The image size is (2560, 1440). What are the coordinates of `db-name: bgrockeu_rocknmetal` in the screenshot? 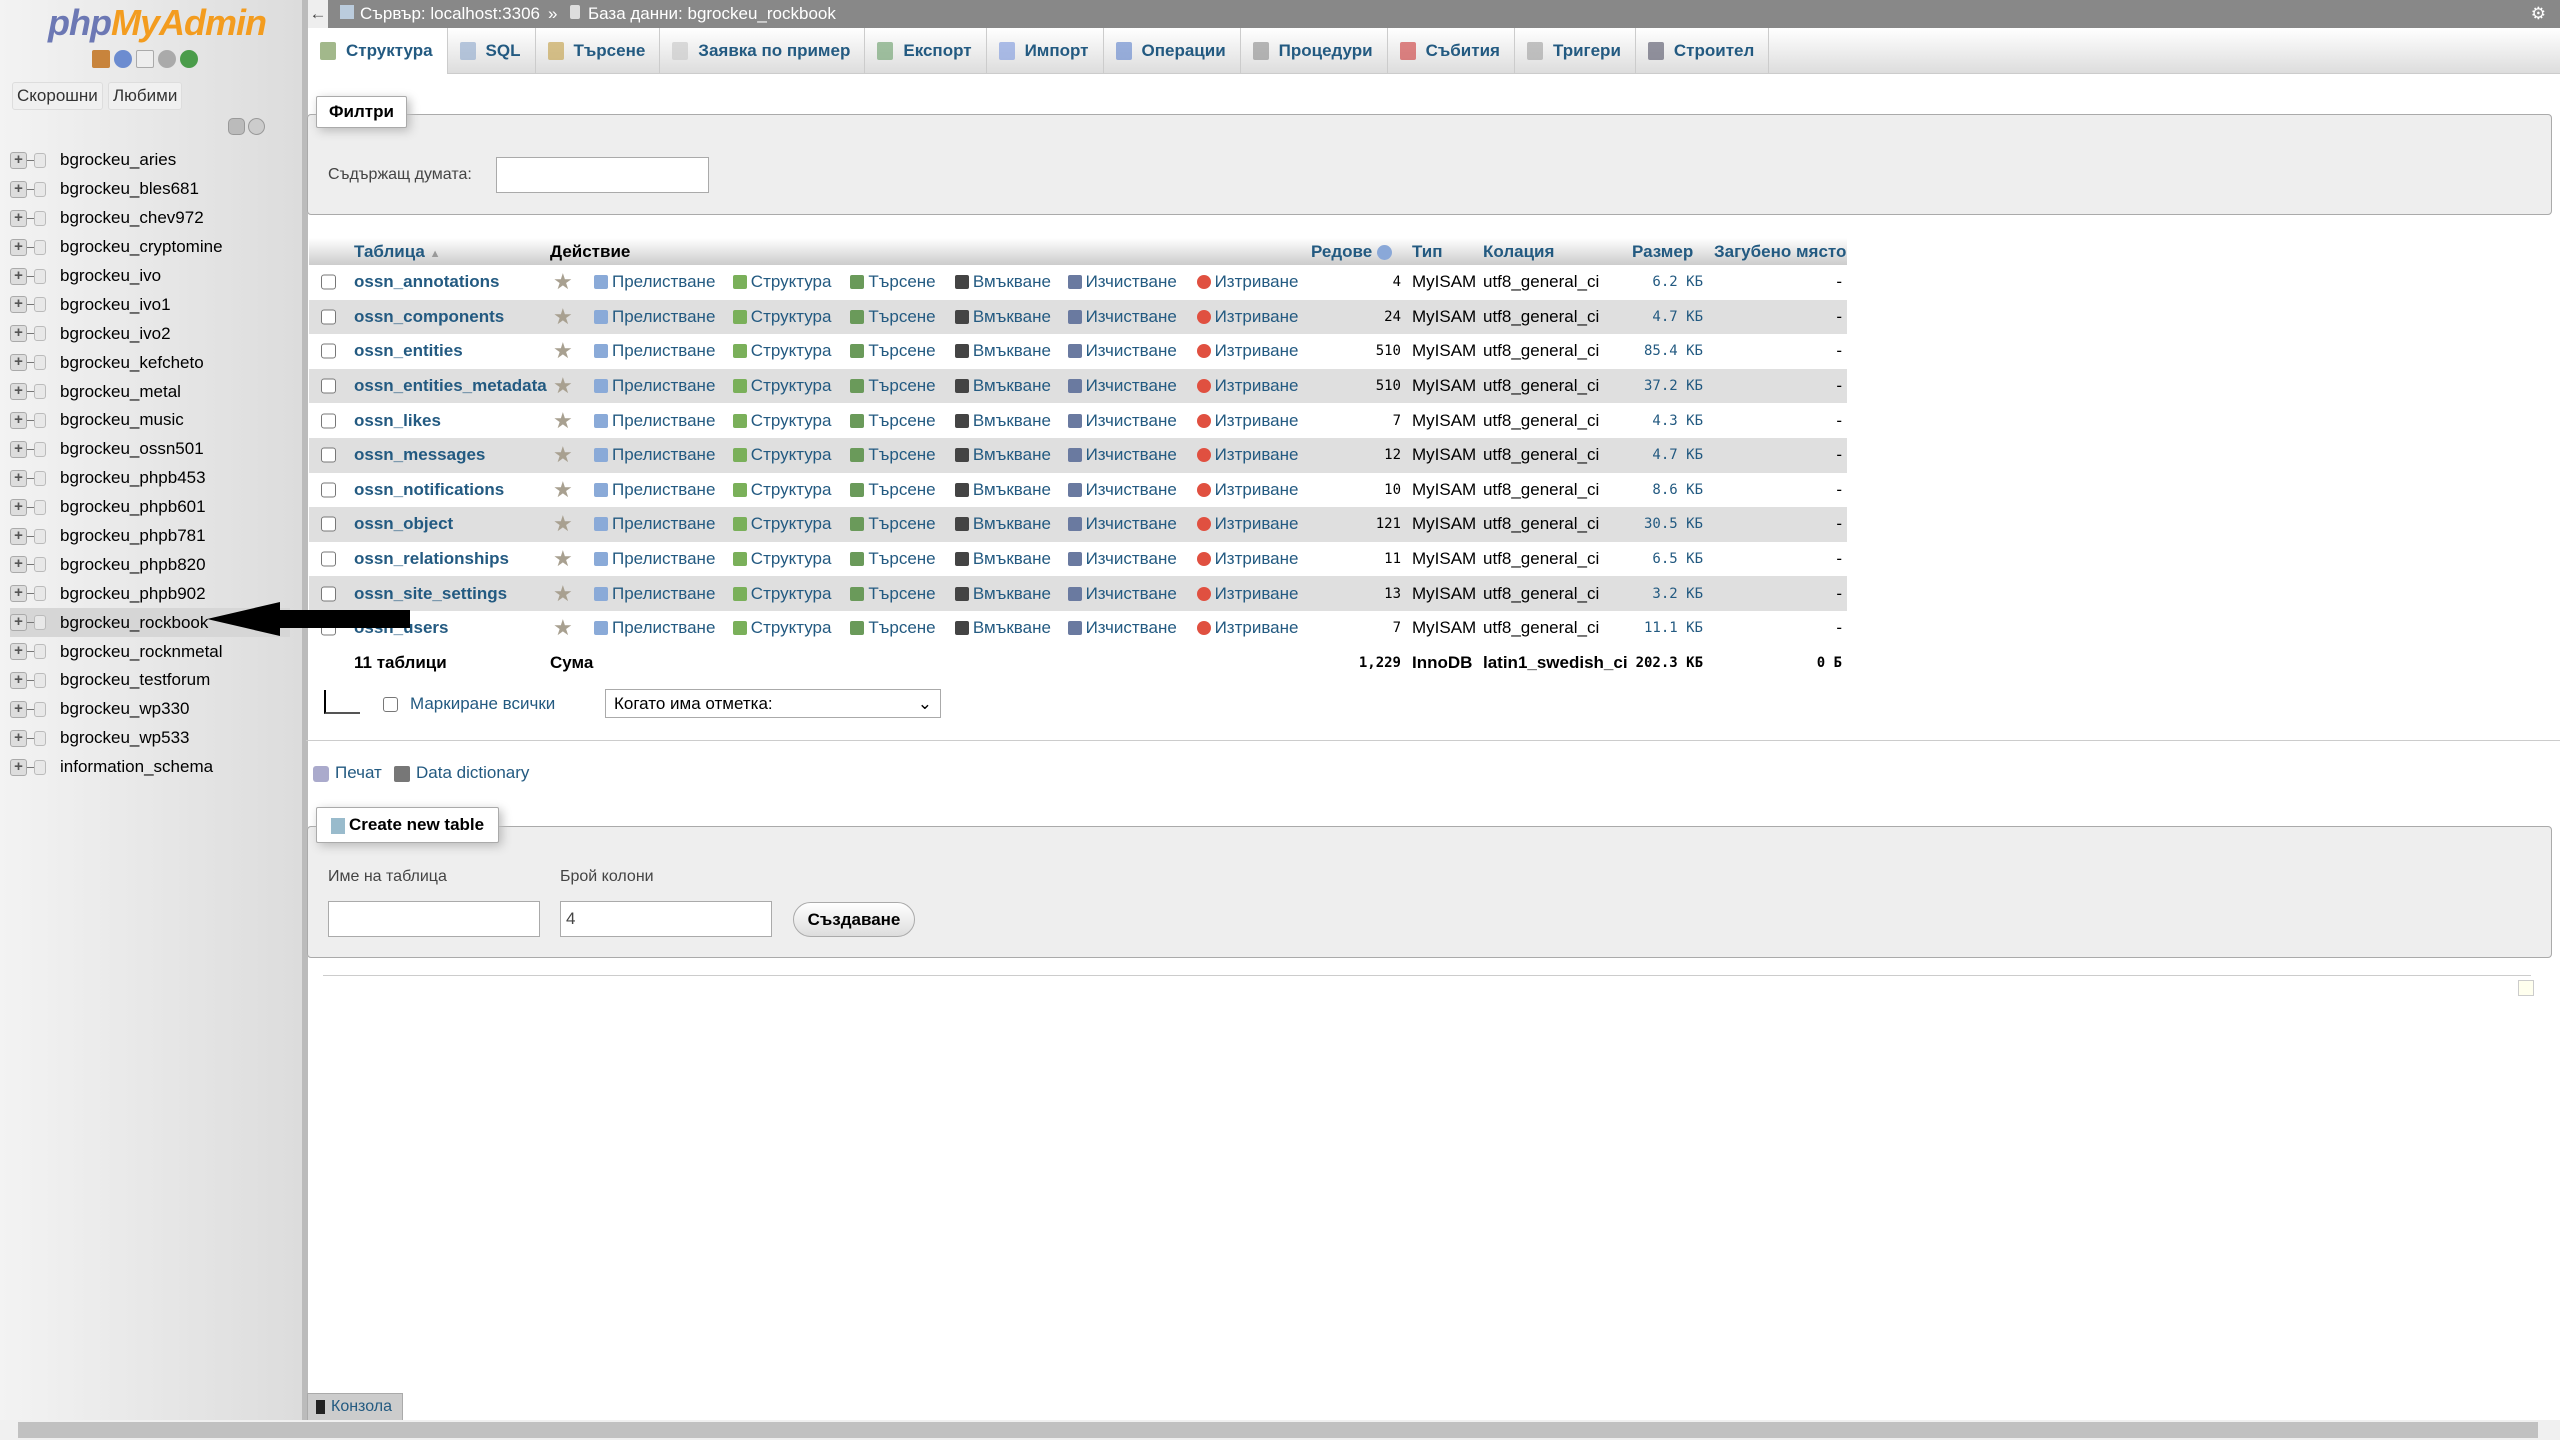 It's located at (141, 652).